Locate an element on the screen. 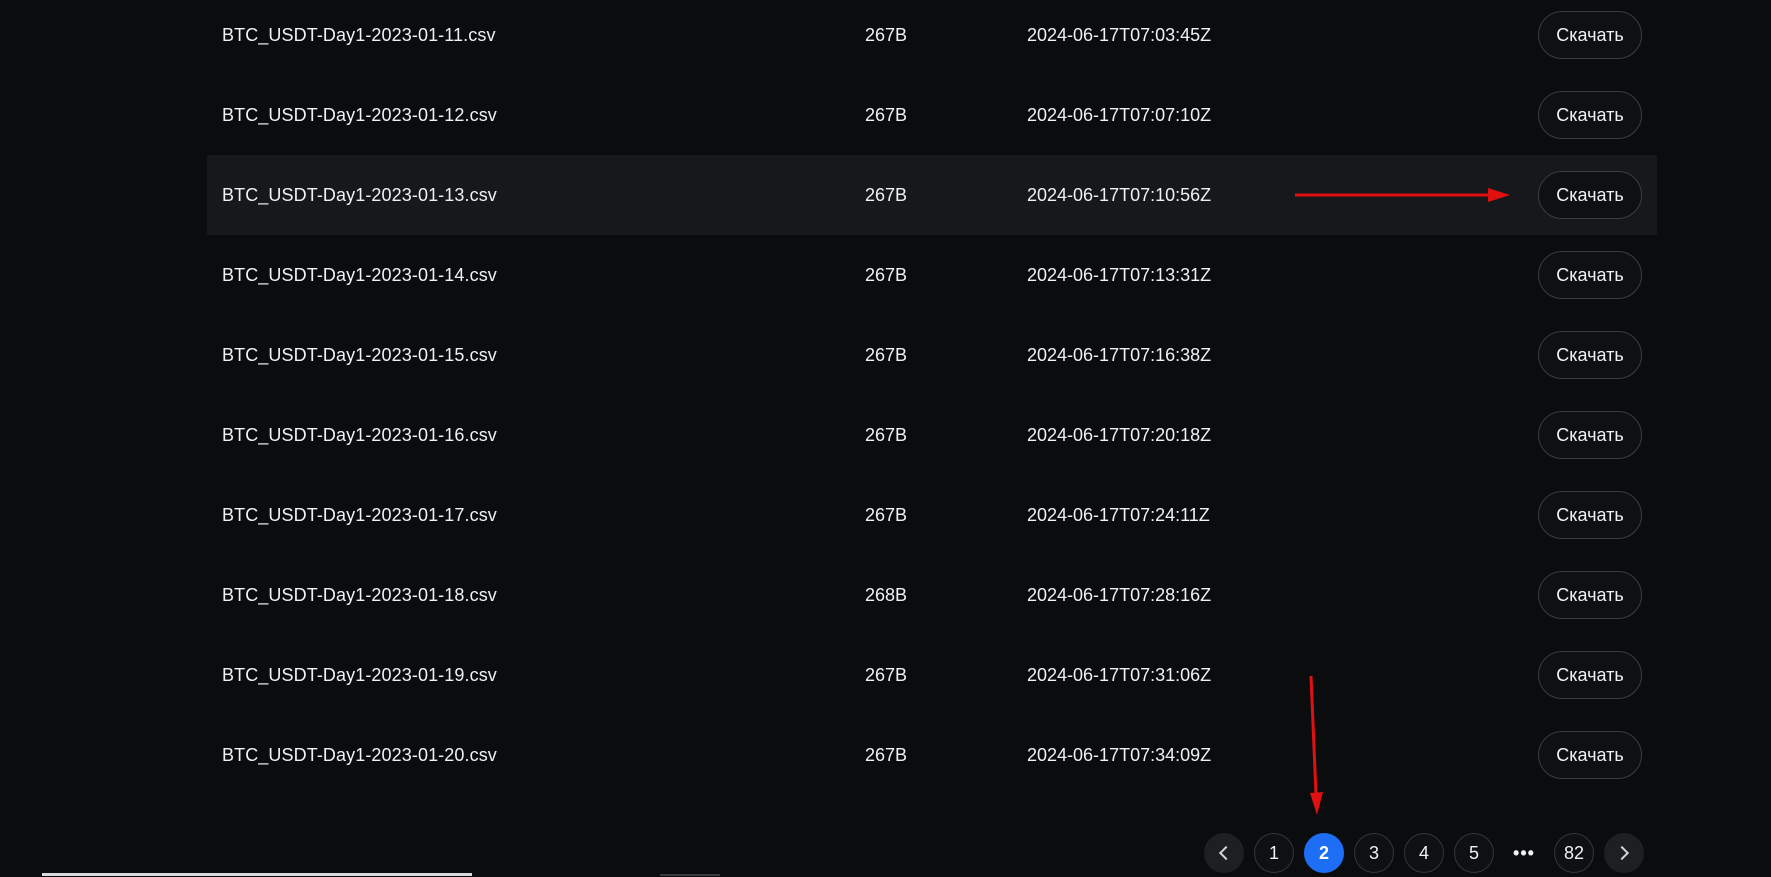 The height and width of the screenshot is (877, 1771). page-button-4: 4 is located at coordinates (1424, 853).